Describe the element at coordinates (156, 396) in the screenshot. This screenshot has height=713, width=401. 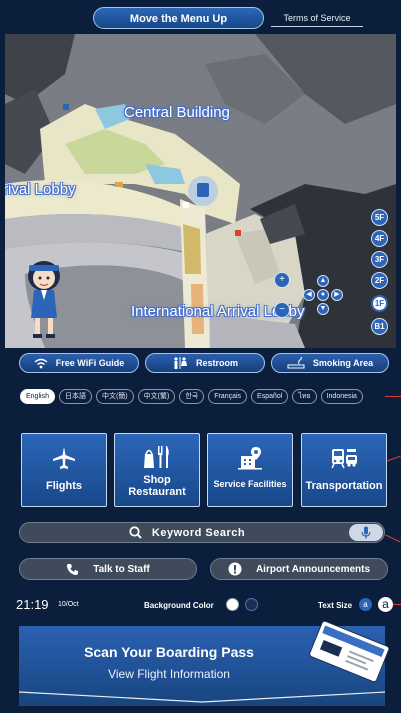
I see `language-chinese-traditional: 中文(繁)` at that location.